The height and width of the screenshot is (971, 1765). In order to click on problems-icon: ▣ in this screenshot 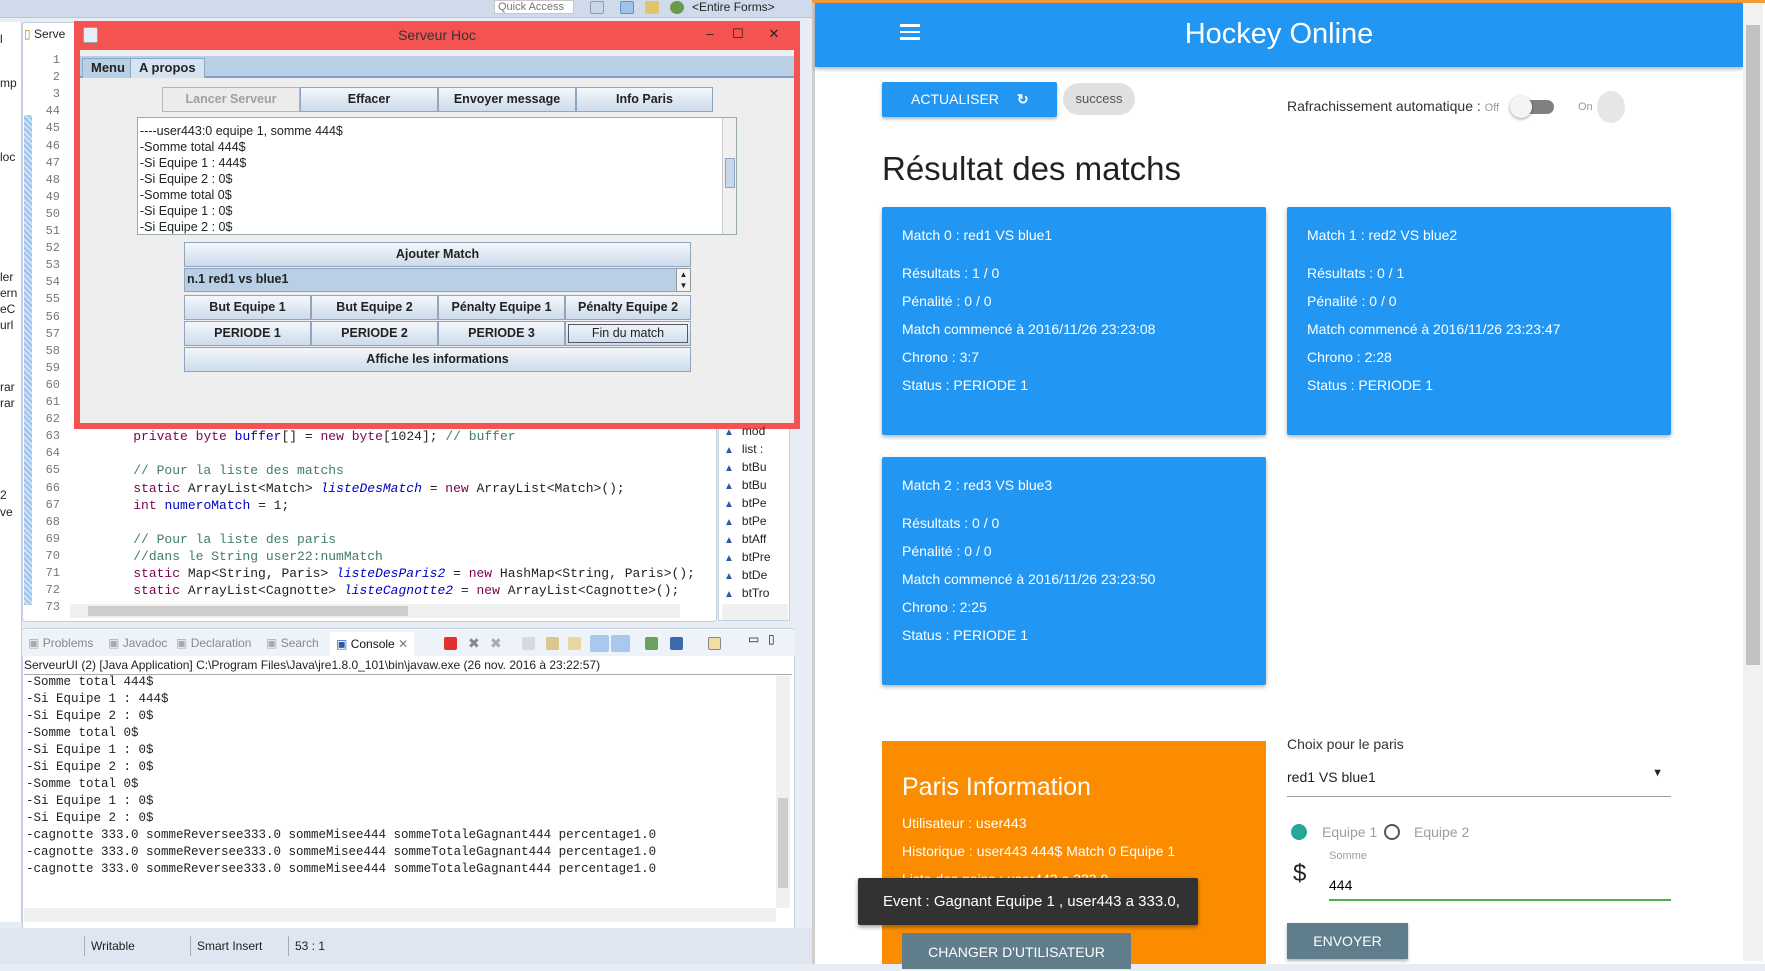, I will do `click(34, 643)`.